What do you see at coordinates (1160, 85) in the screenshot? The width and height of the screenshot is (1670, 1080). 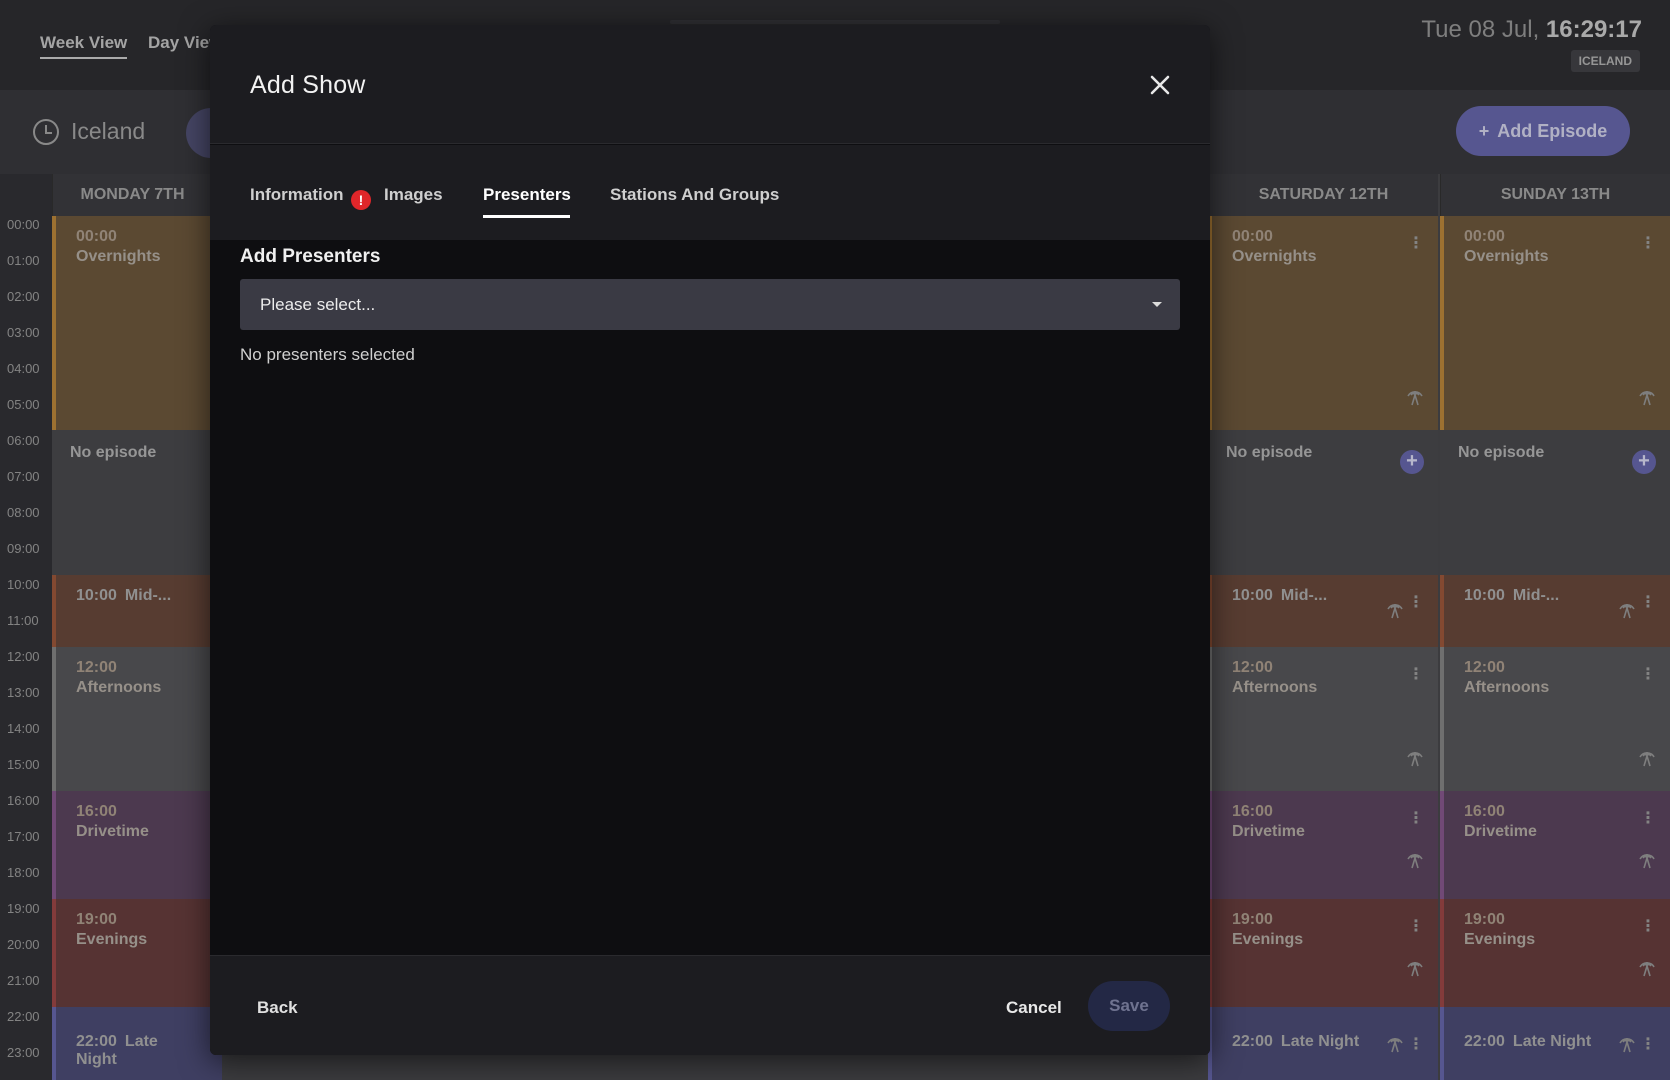 I see `close-icon` at bounding box center [1160, 85].